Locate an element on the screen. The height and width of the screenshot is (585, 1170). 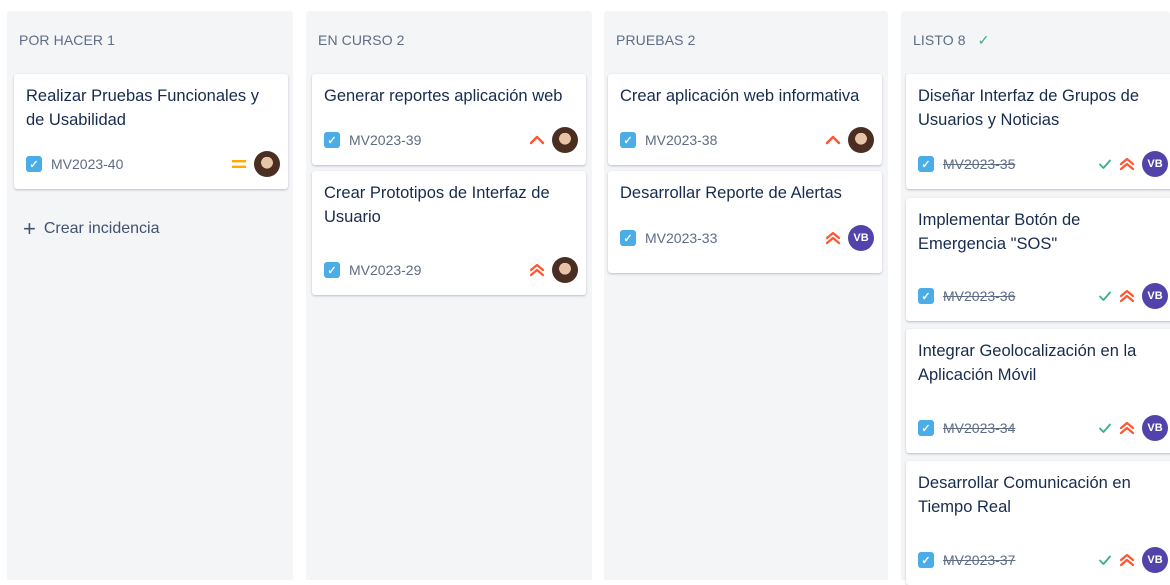
card-title: Crear aplicación web informativa is located at coordinates (740, 96).